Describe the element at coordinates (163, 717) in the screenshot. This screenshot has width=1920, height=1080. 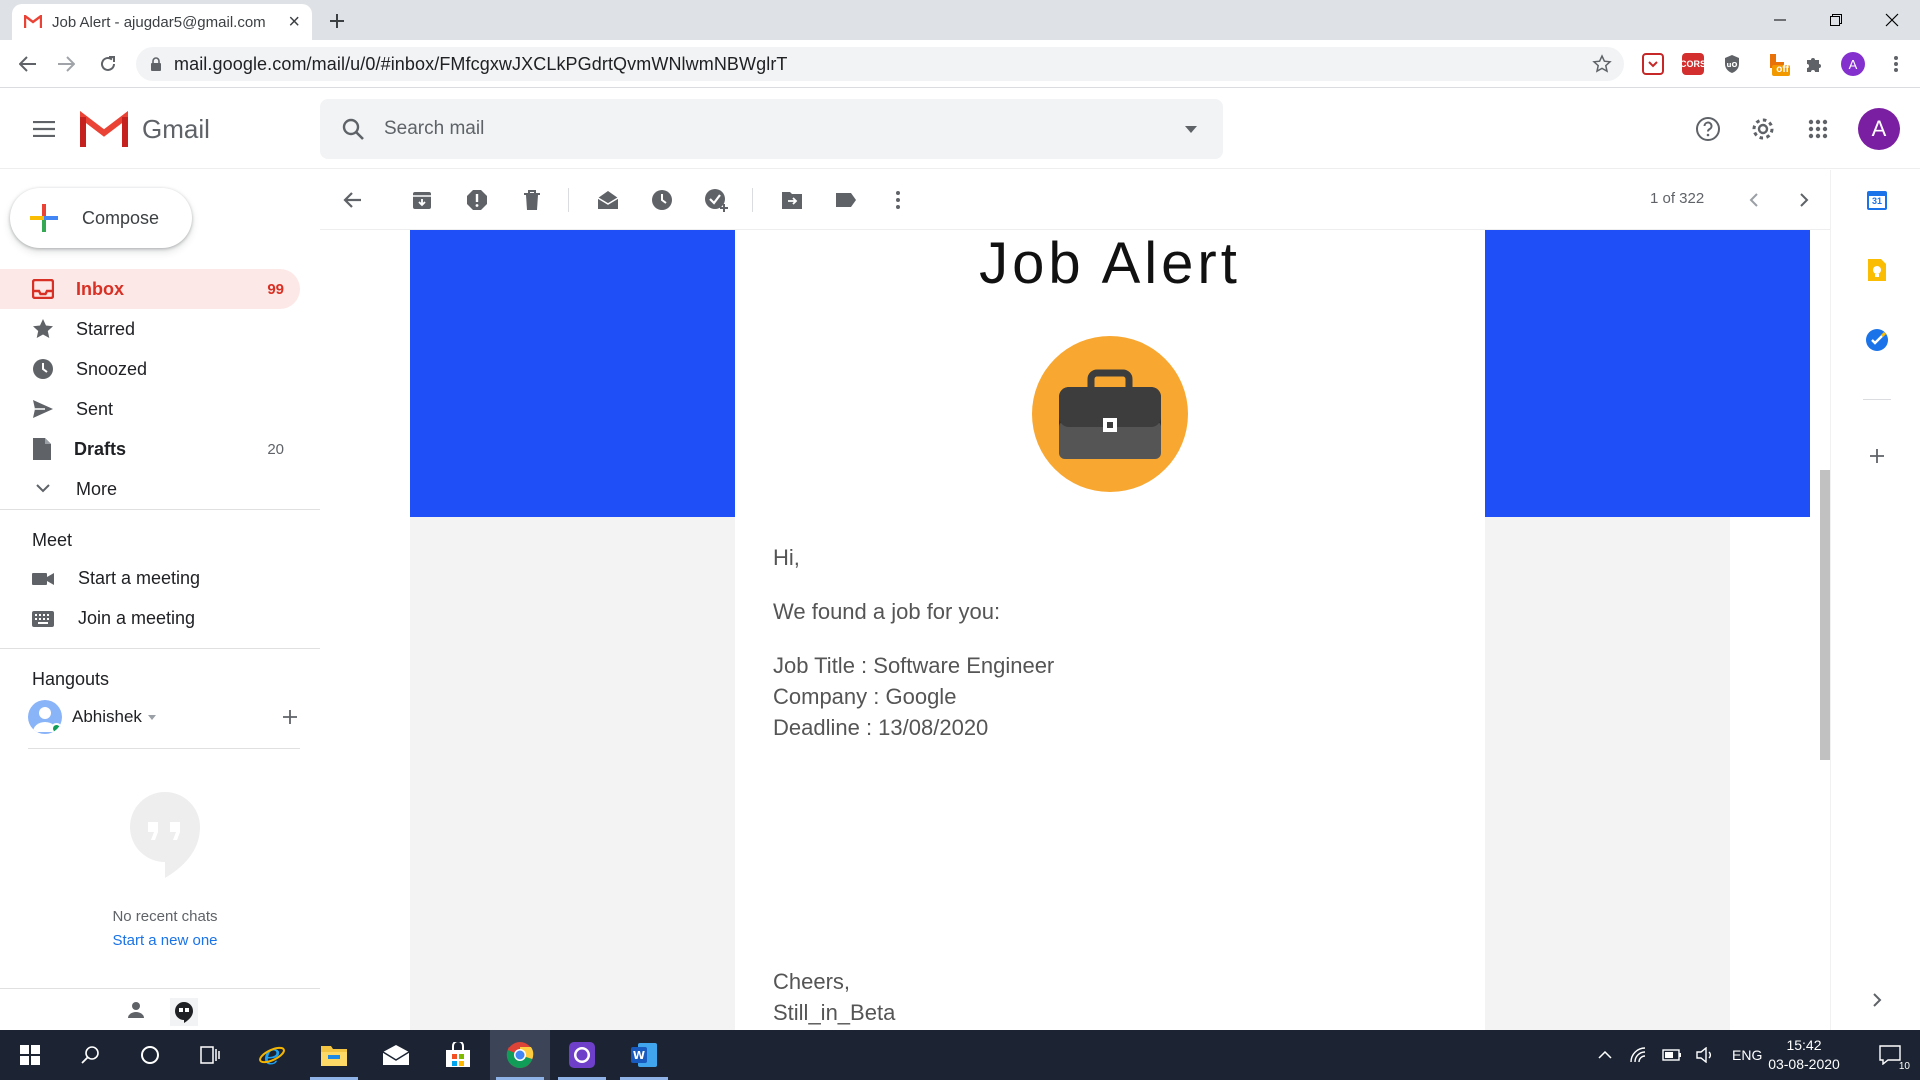
I see `hangouts-user: Abhishek` at that location.